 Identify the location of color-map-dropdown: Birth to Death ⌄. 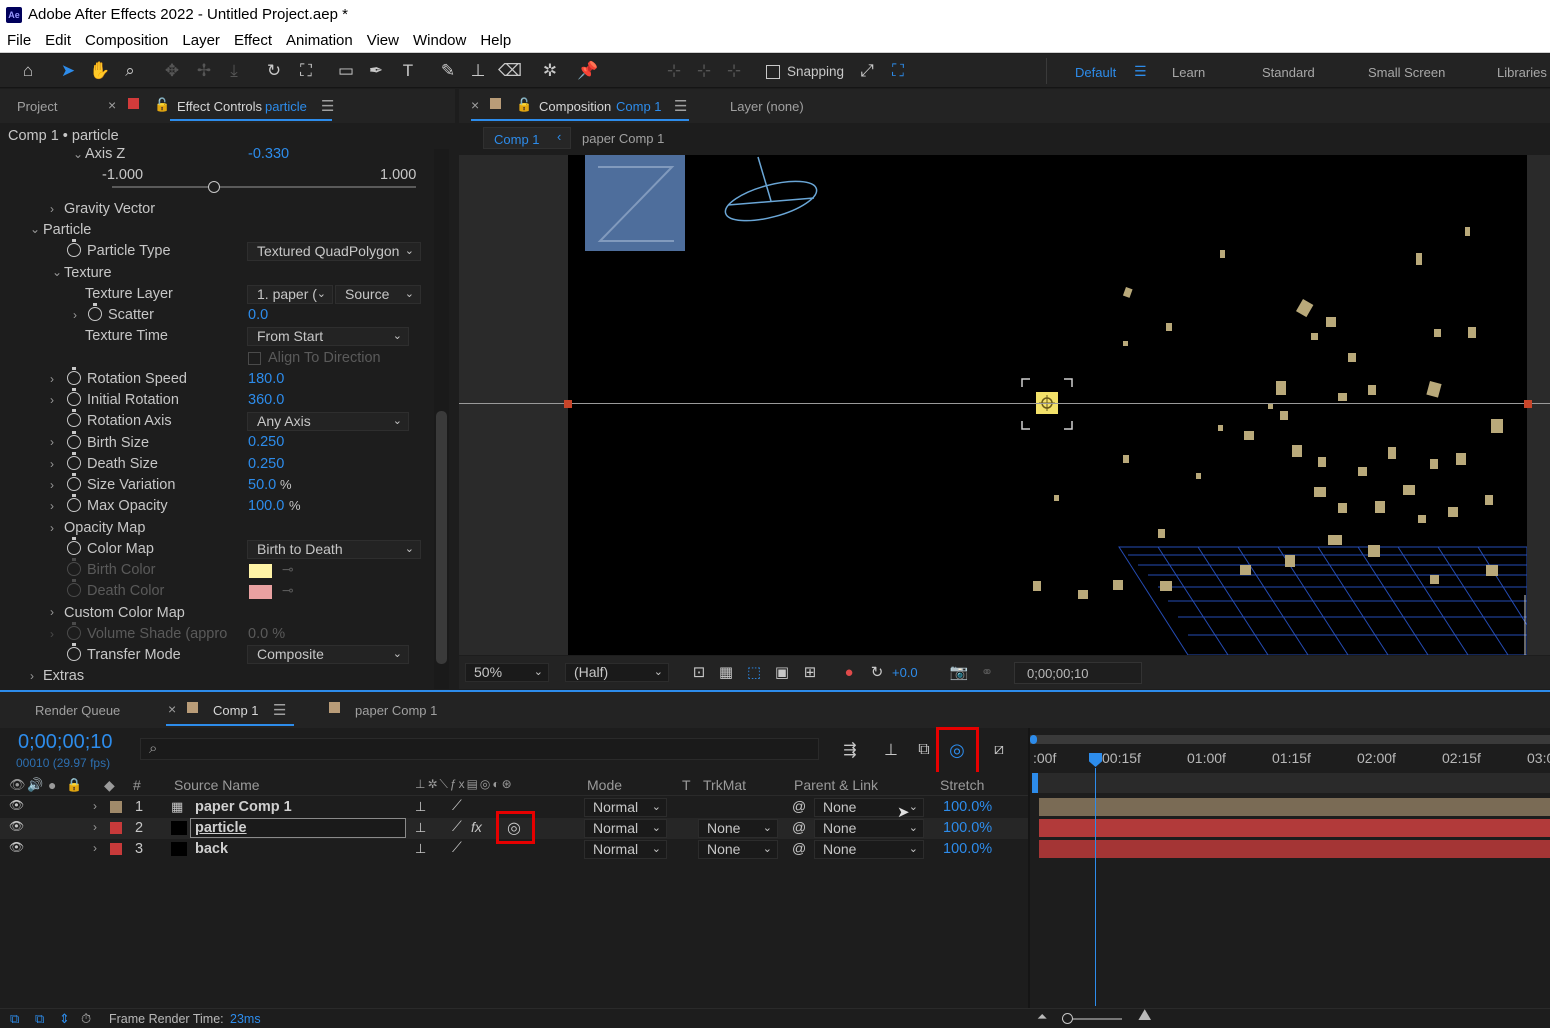
(334, 549).